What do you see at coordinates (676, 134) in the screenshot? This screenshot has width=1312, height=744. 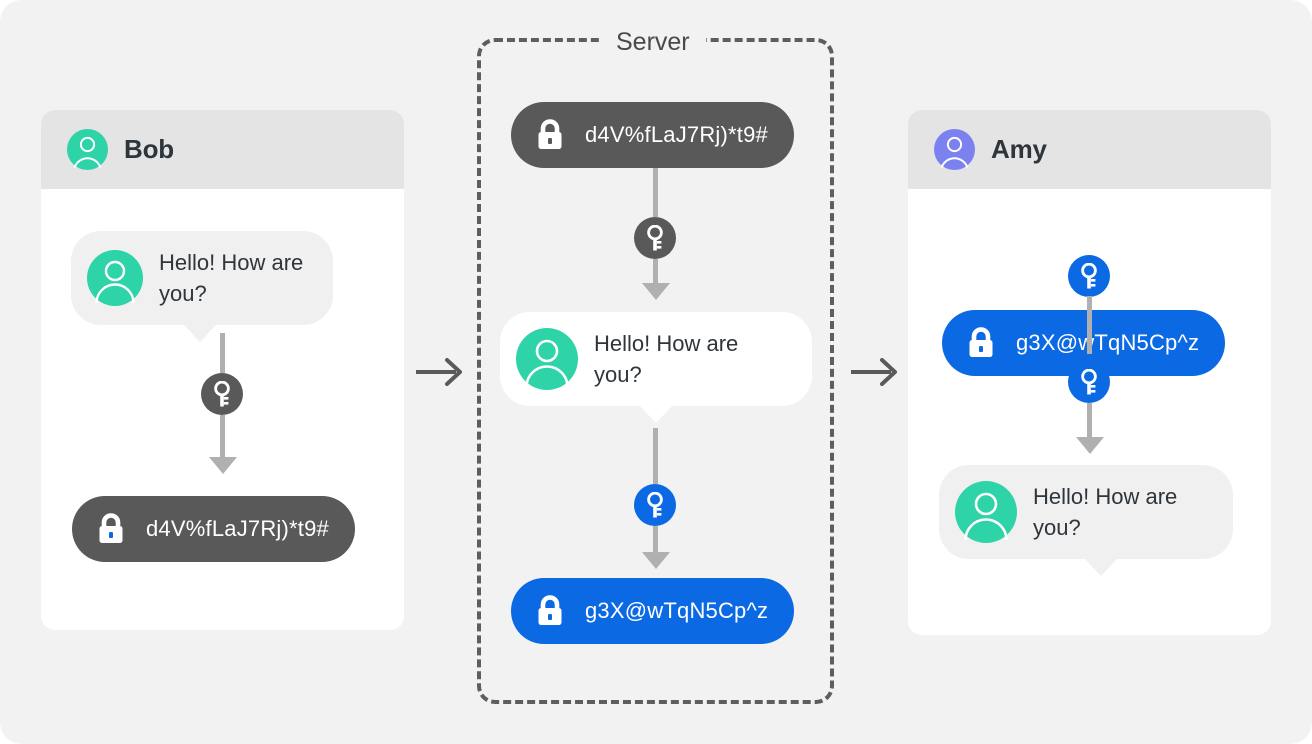 I see `server-encrypted-in-text: d4V%fLaJ7Rj)*t9#` at bounding box center [676, 134].